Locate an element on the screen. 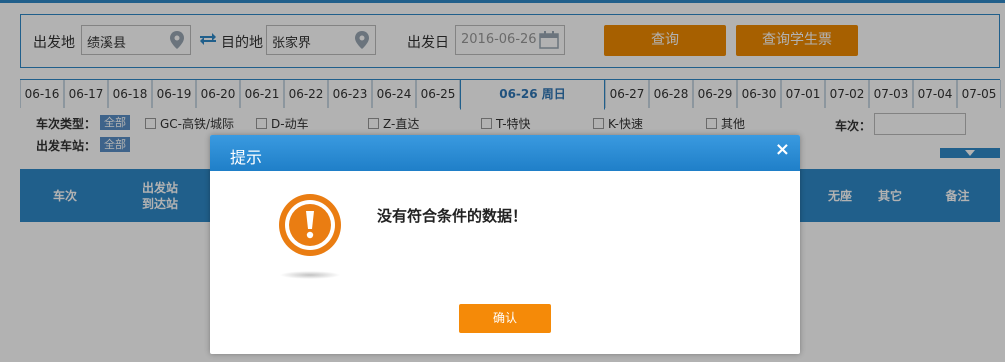 This screenshot has height=362, width=1005. confirm-button: 确认 is located at coordinates (505, 318).